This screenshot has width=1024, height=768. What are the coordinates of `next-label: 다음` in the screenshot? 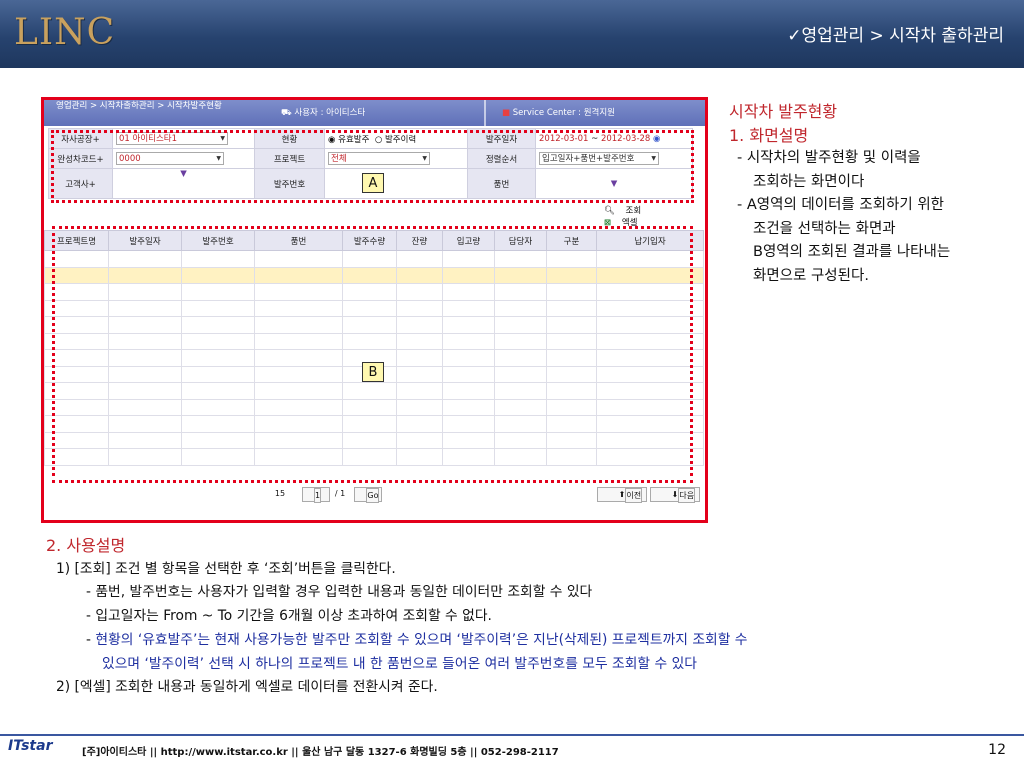 It's located at (687, 495).